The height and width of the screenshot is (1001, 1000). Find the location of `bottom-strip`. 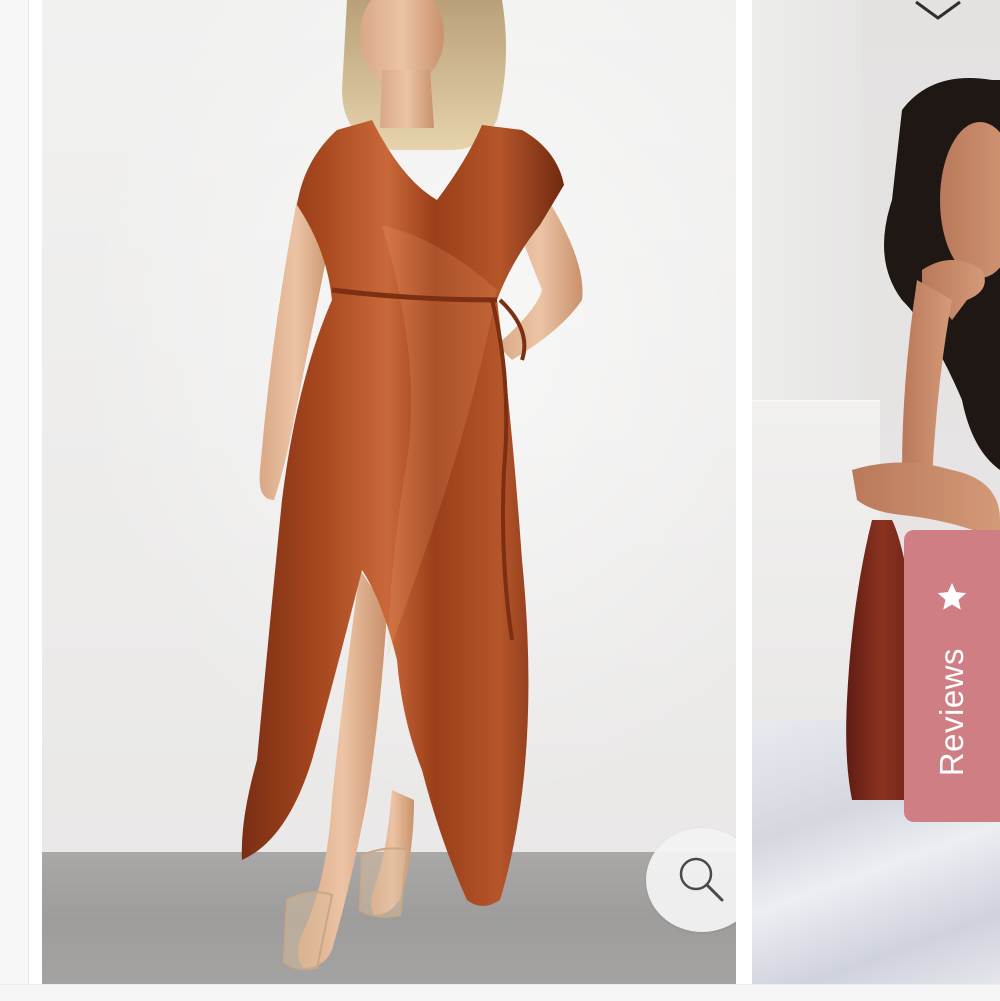

bottom-strip is located at coordinates (500, 992).